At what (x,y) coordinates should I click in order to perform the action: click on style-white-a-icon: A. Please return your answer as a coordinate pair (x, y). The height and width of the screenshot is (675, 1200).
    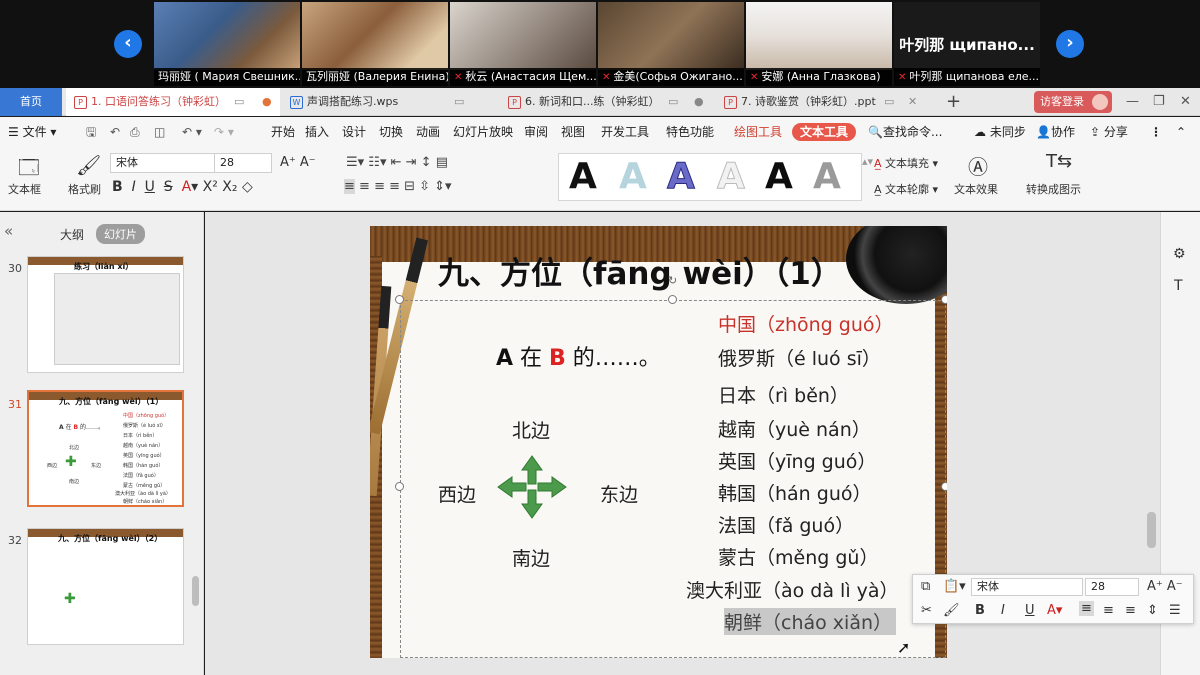
    Looking at the image, I should click on (731, 177).